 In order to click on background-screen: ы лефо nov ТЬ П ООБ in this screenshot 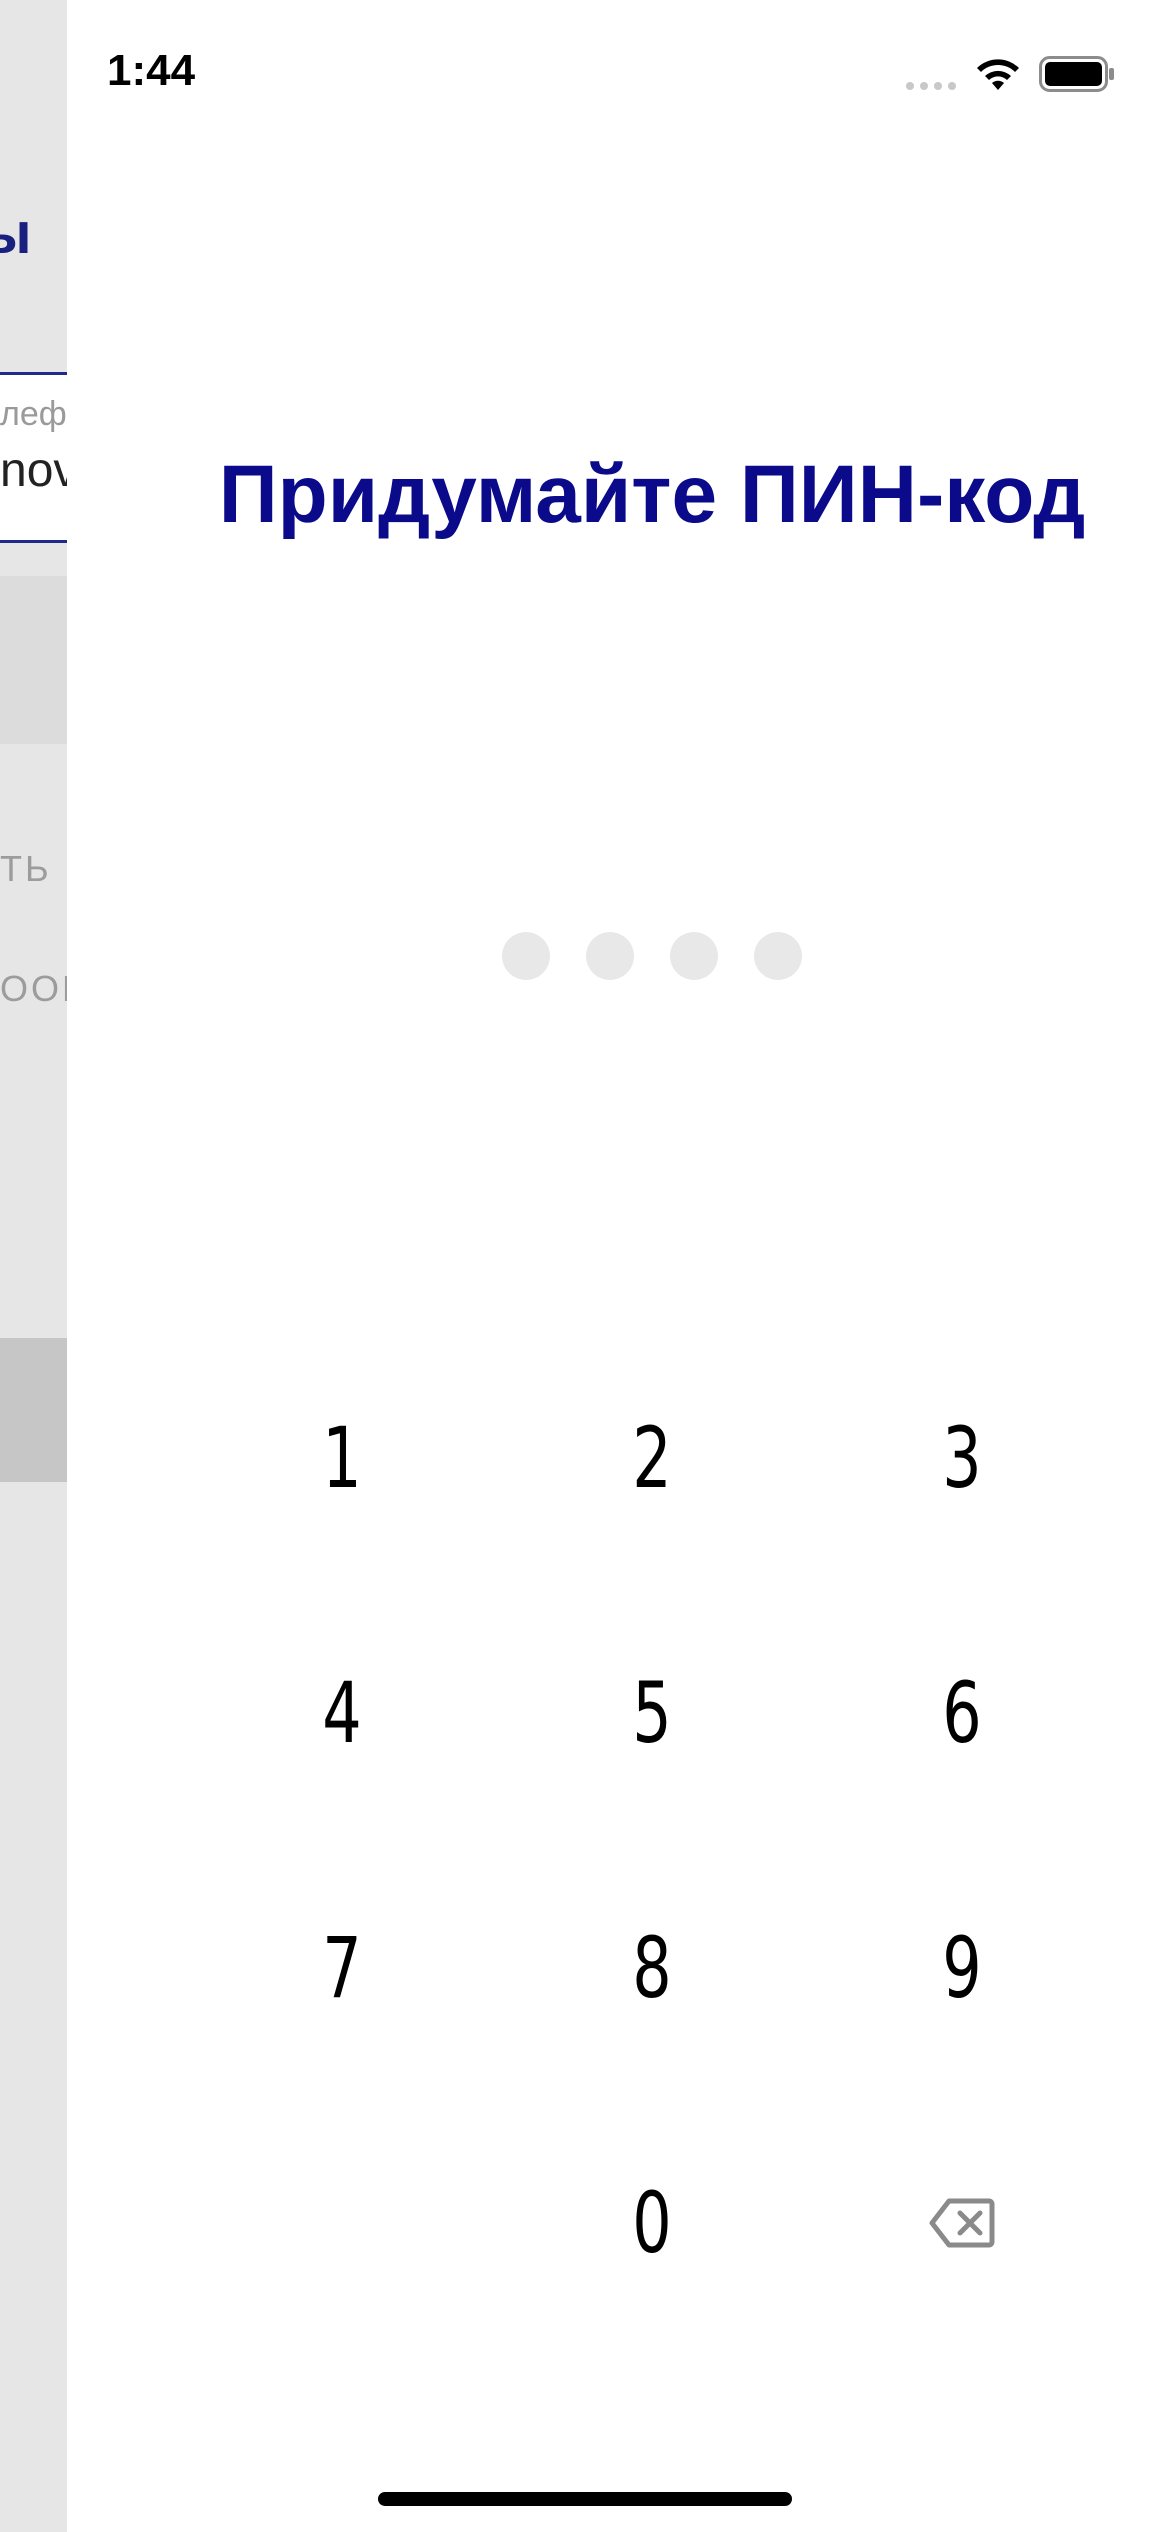, I will do `click(33, 1266)`.